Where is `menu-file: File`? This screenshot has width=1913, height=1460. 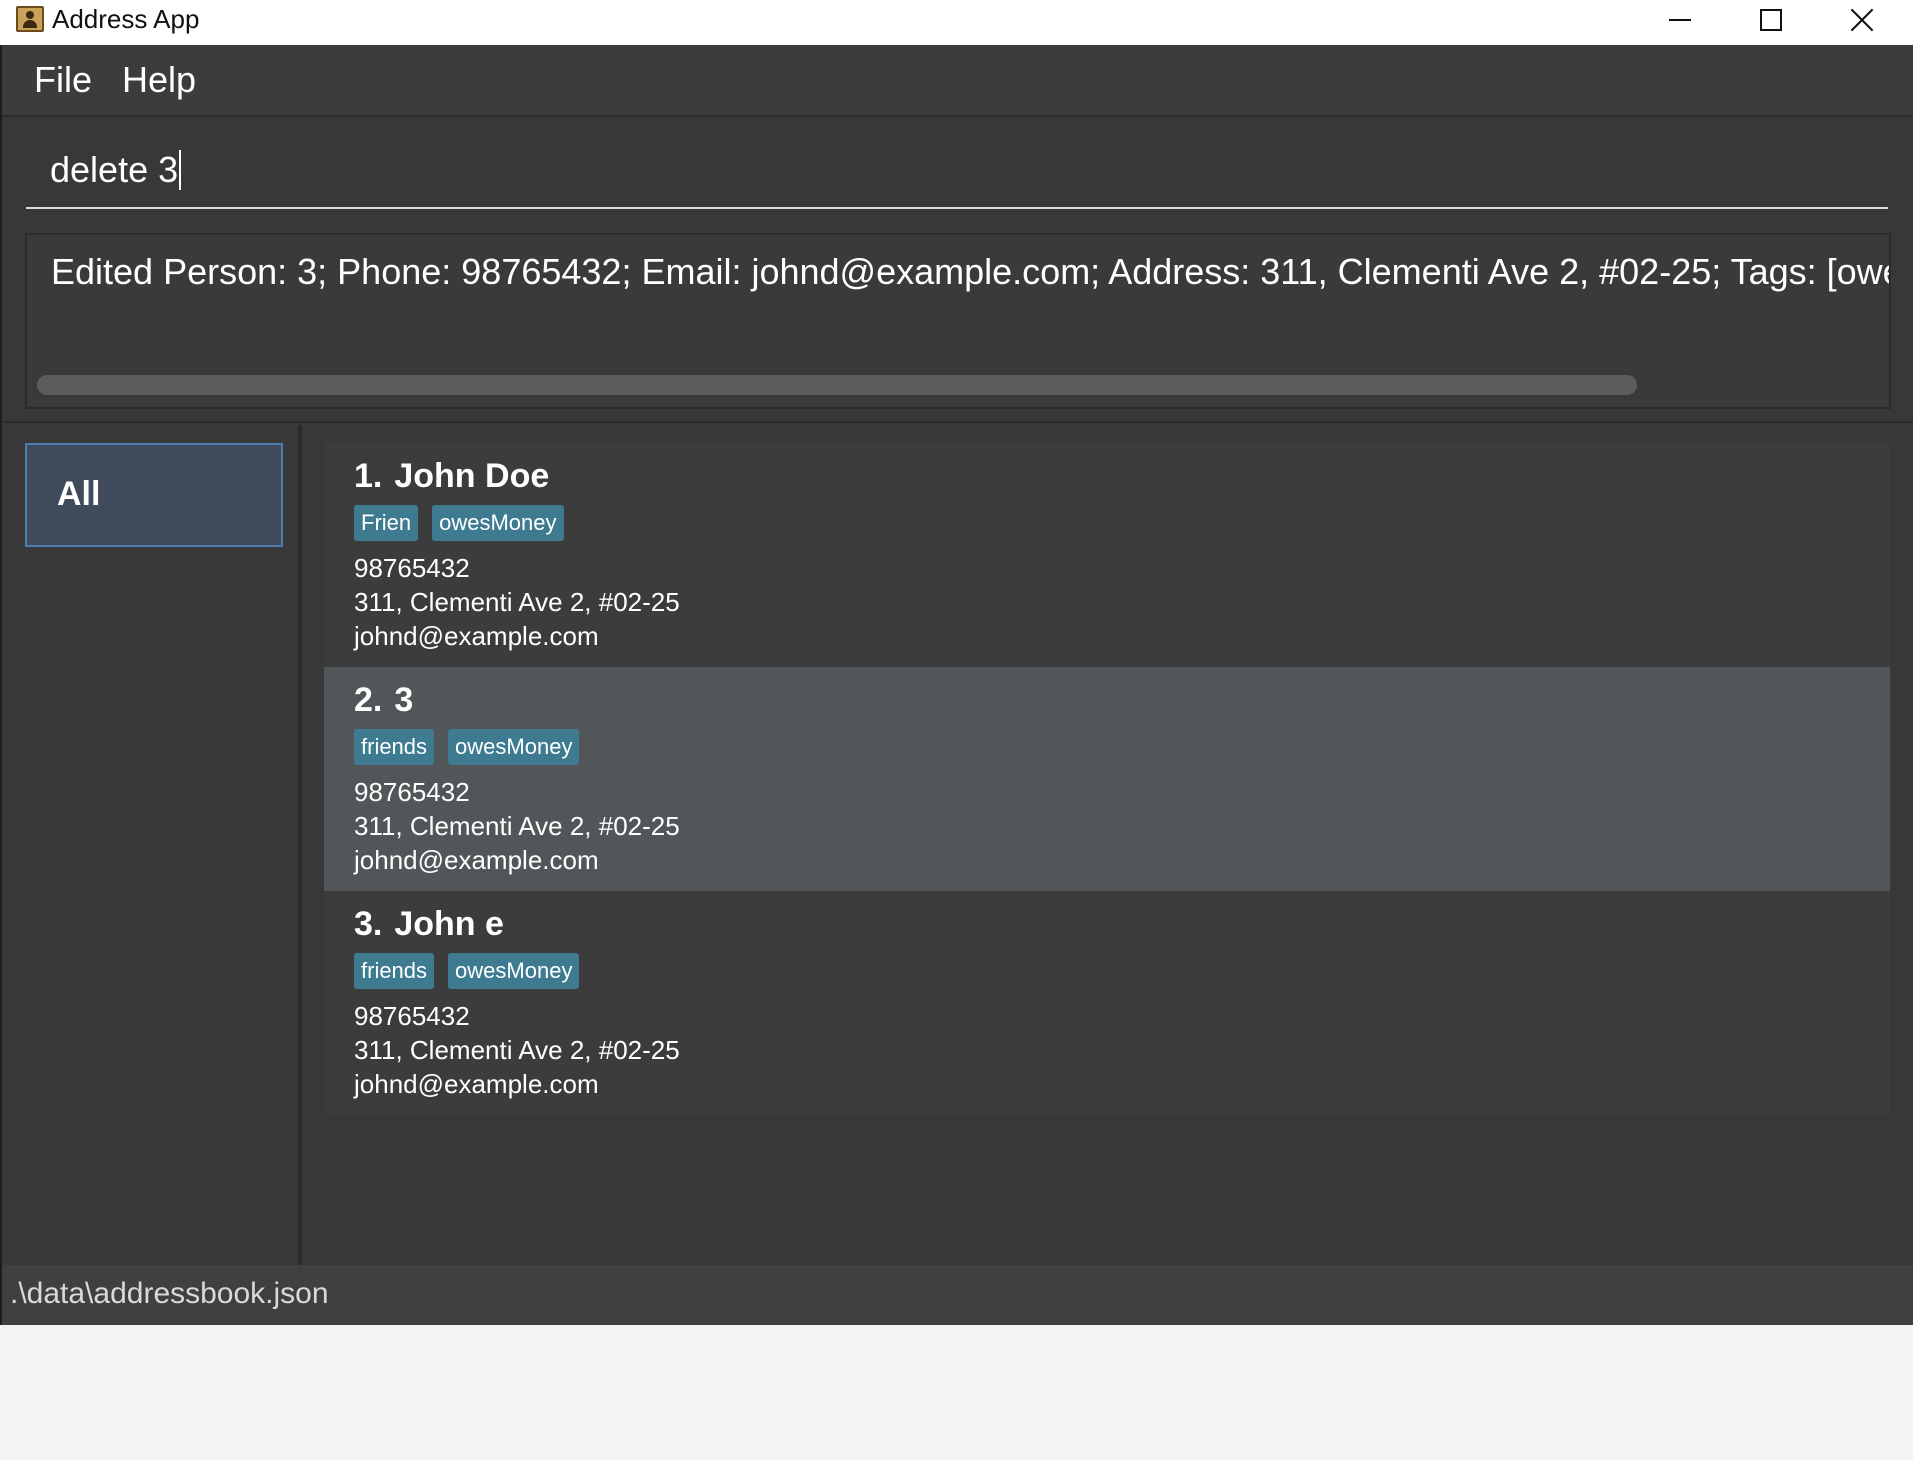
menu-file: File is located at coordinates (63, 80).